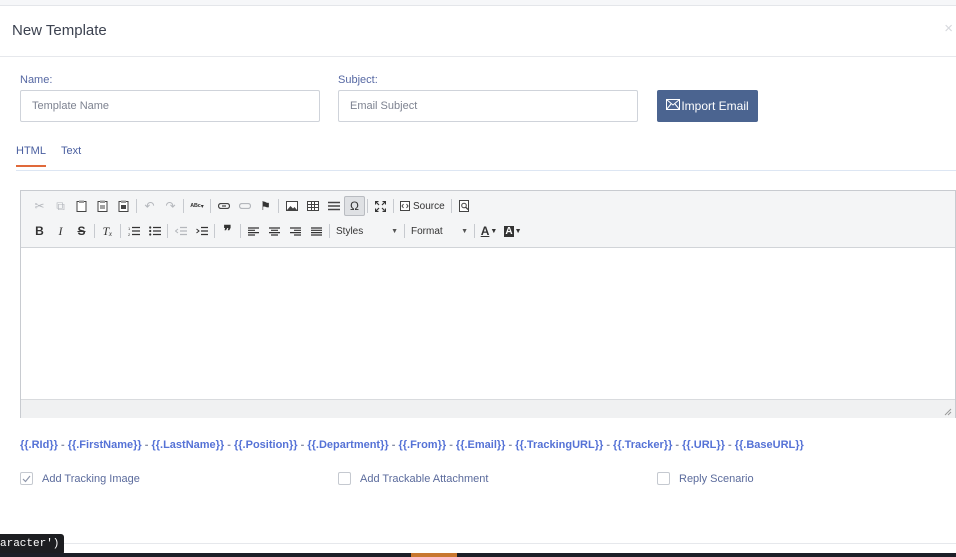 The height and width of the screenshot is (557, 956). Describe the element at coordinates (201, 231) in the screenshot. I see `indent-icon` at that location.